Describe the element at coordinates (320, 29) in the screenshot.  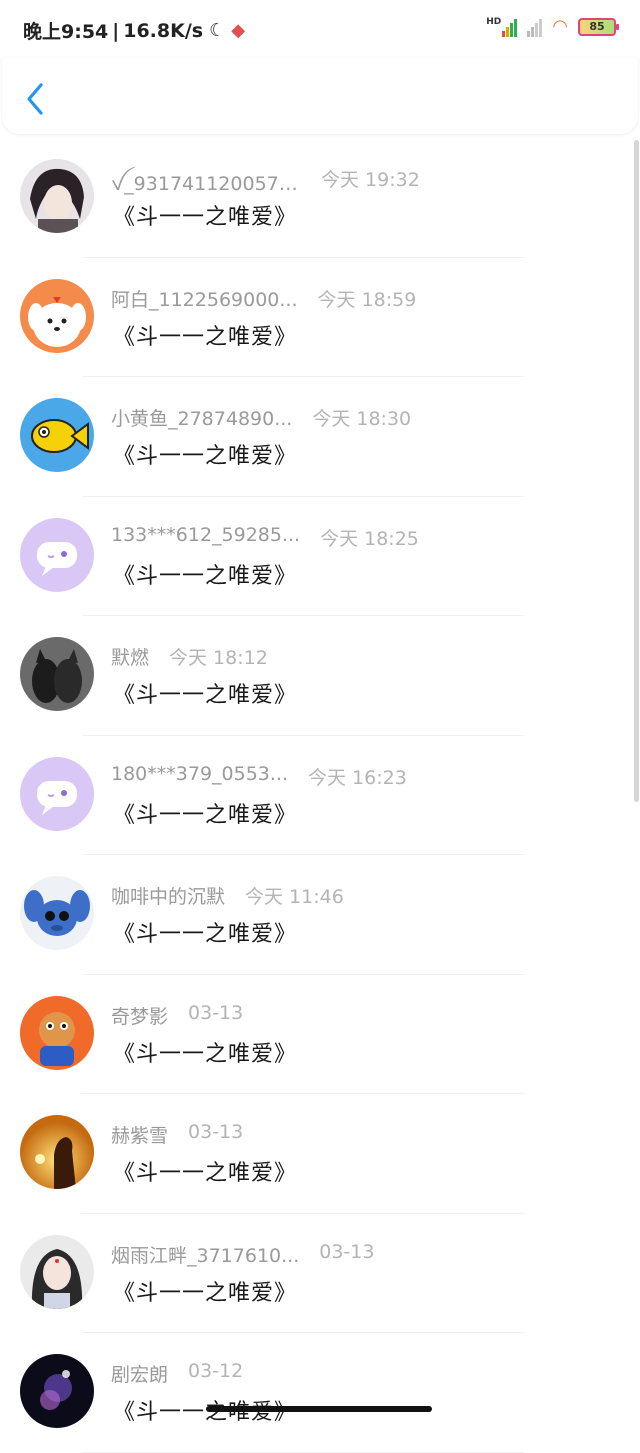
I see `status-bar: 晚上9:54 | 16.8K/s ☾ ◆ HD ◠ 85` at that location.